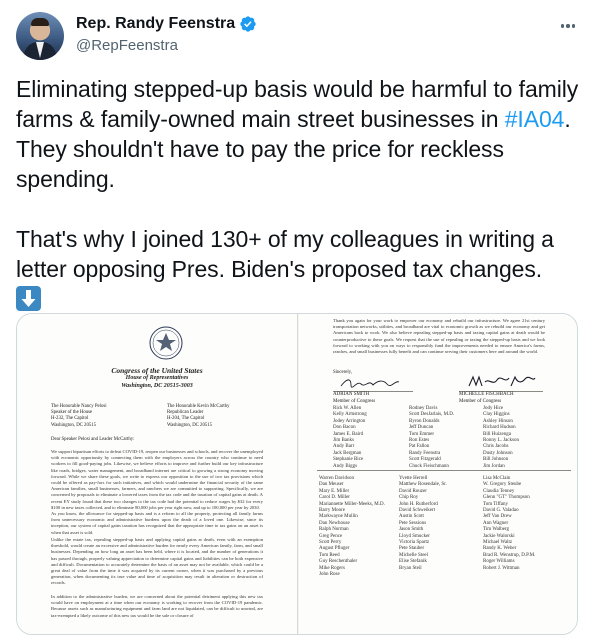  Describe the element at coordinates (157, 370) in the screenshot. I see `letterhead-title: Congress of the United States` at that location.